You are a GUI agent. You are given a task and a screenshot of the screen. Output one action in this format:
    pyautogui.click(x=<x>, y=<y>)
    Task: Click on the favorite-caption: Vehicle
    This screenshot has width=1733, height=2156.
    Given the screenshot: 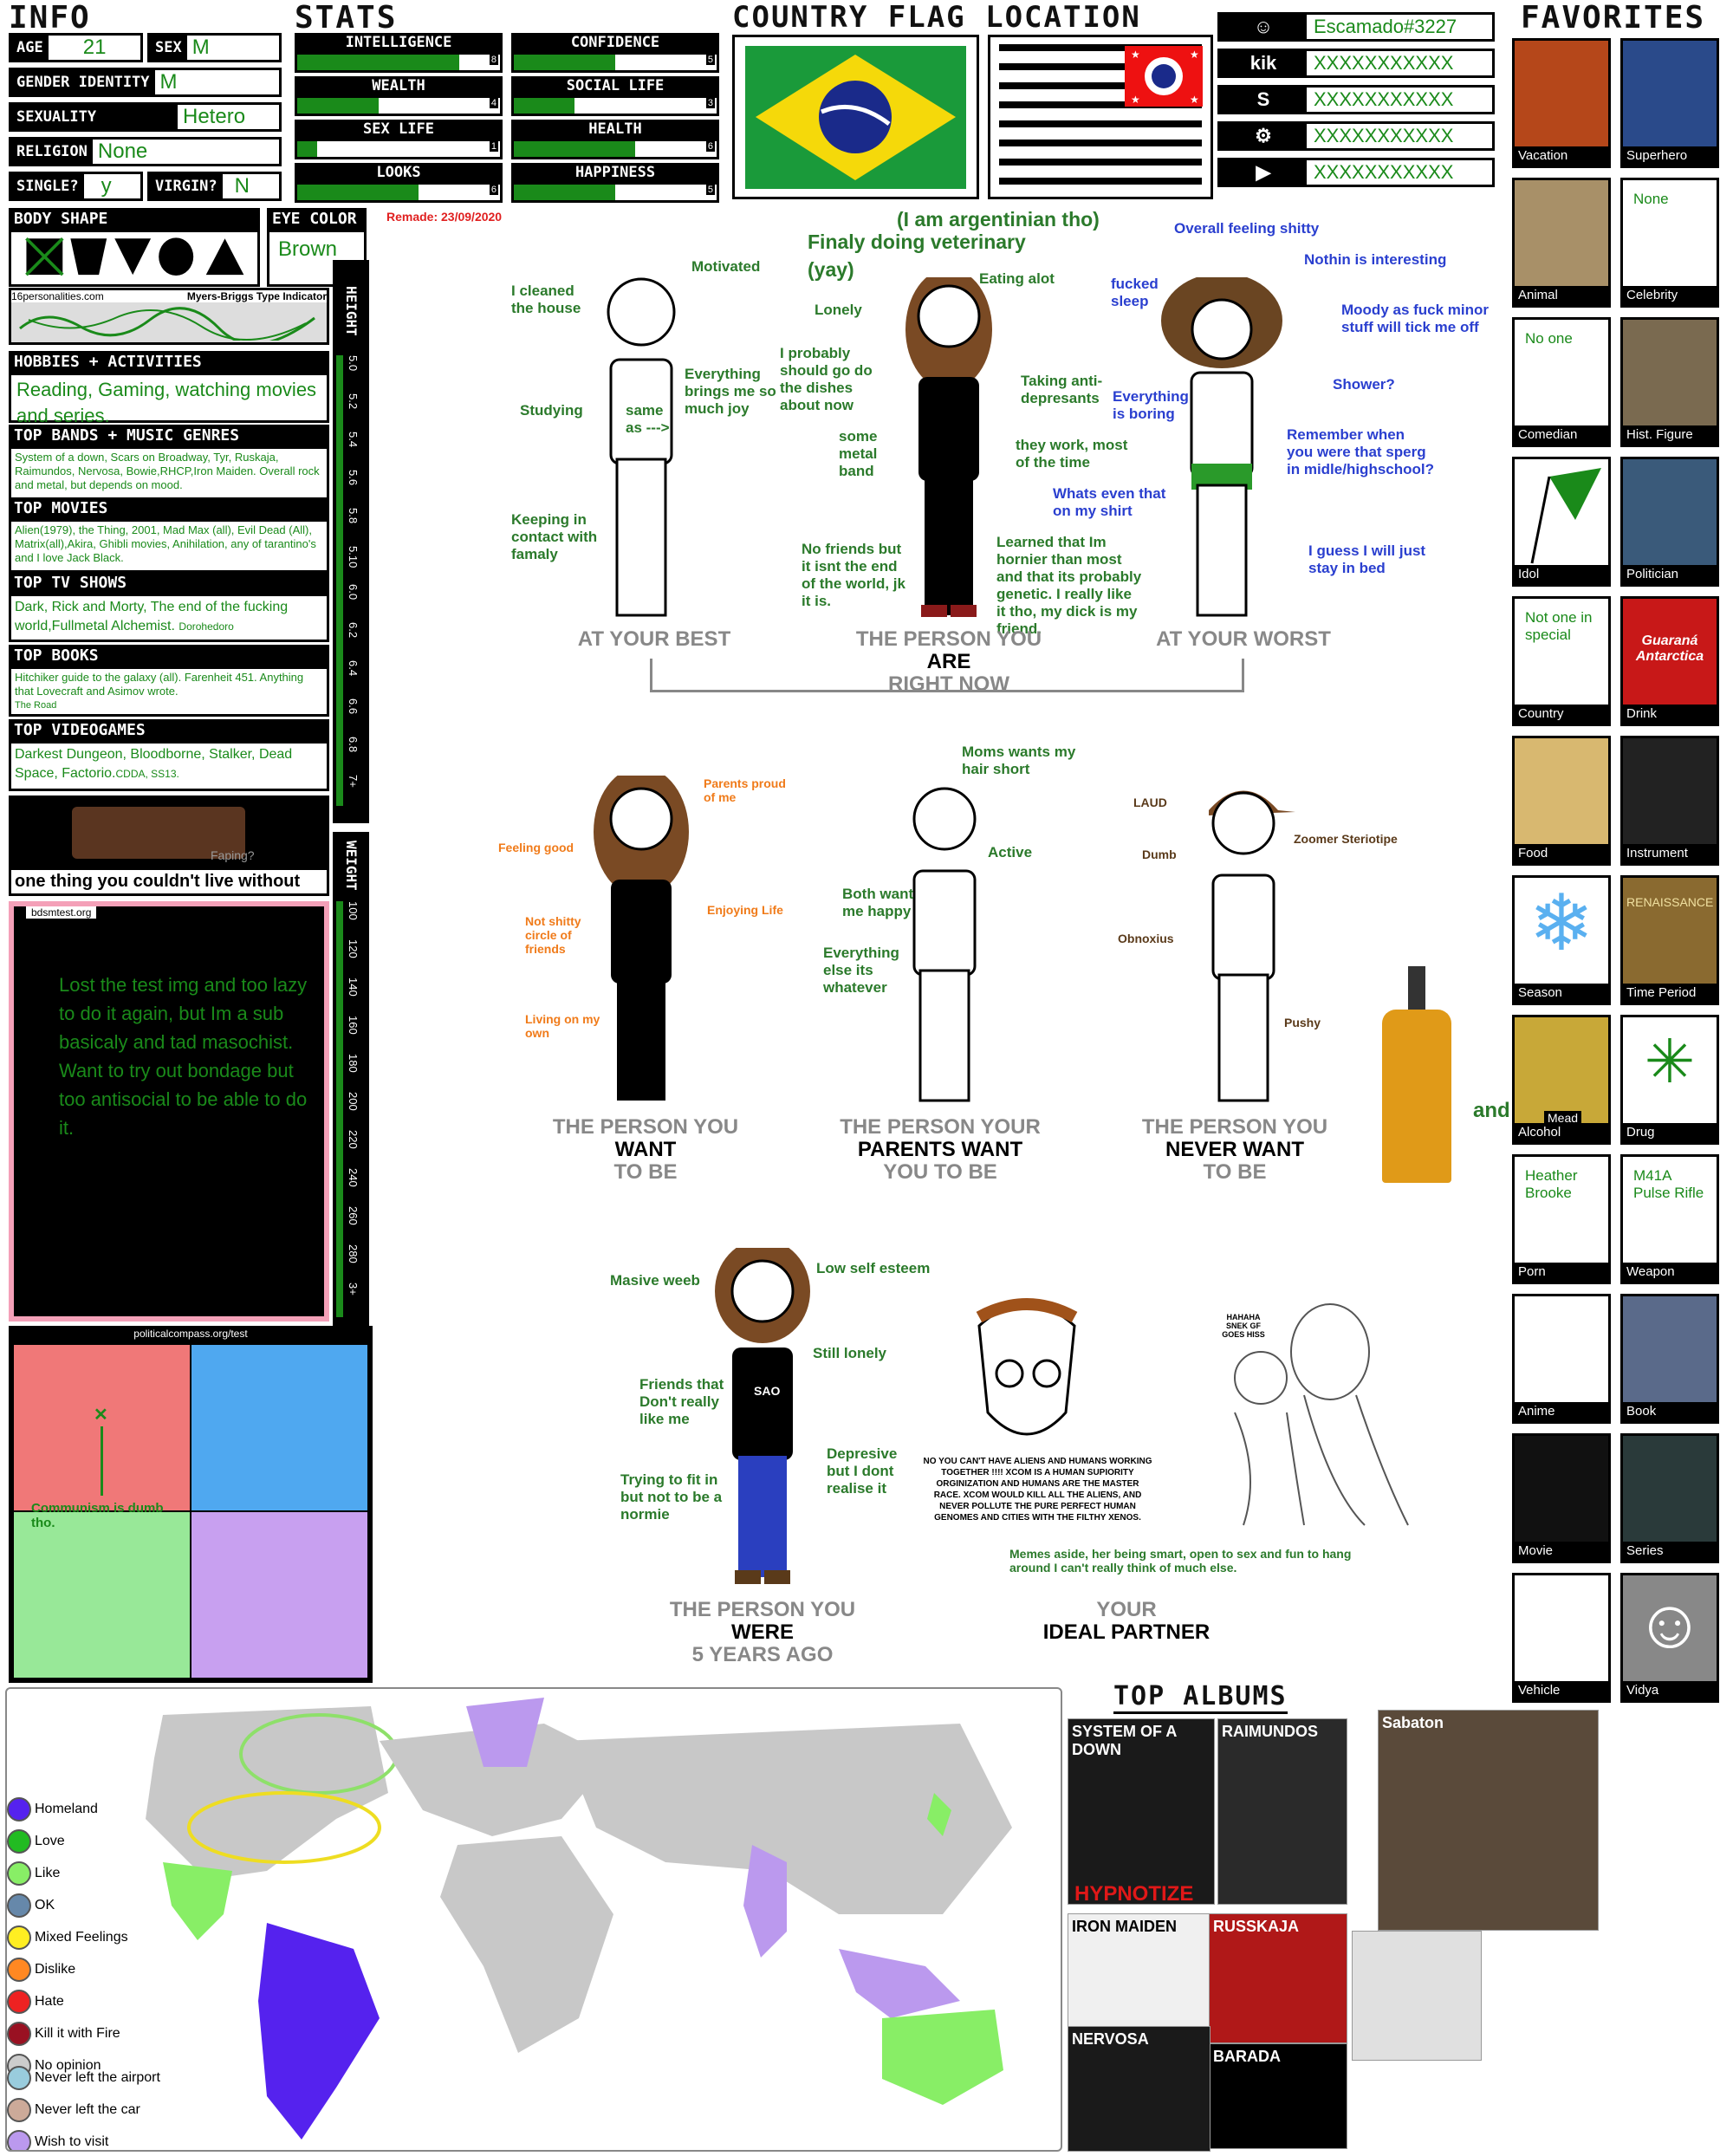 What is the action you would take?
    pyautogui.click(x=1562, y=1690)
    